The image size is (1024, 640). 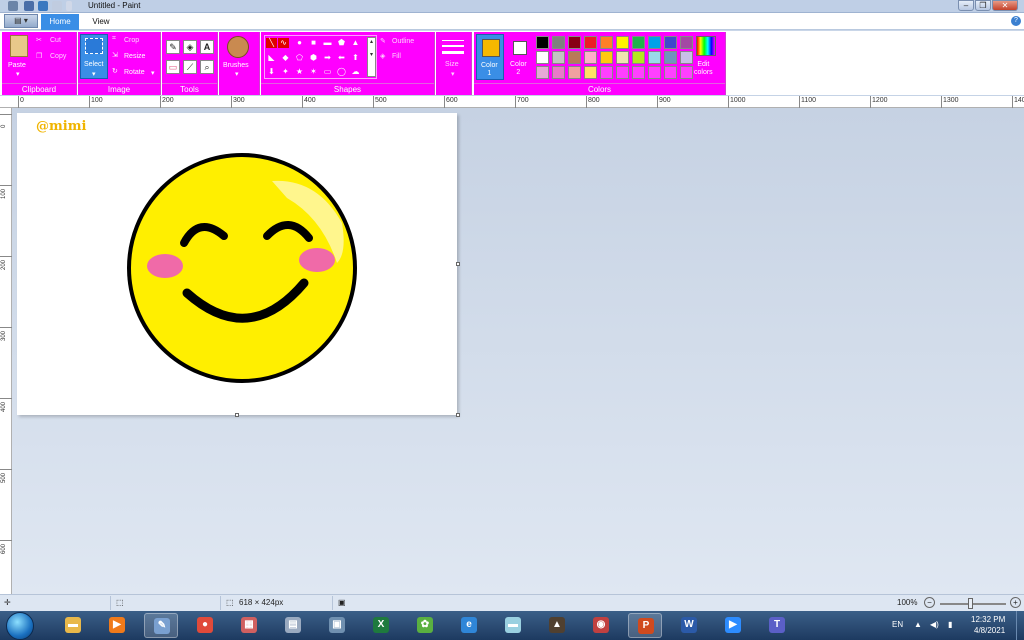 What do you see at coordinates (117, 625) in the screenshot?
I see `taskbar-media-button: ▶` at bounding box center [117, 625].